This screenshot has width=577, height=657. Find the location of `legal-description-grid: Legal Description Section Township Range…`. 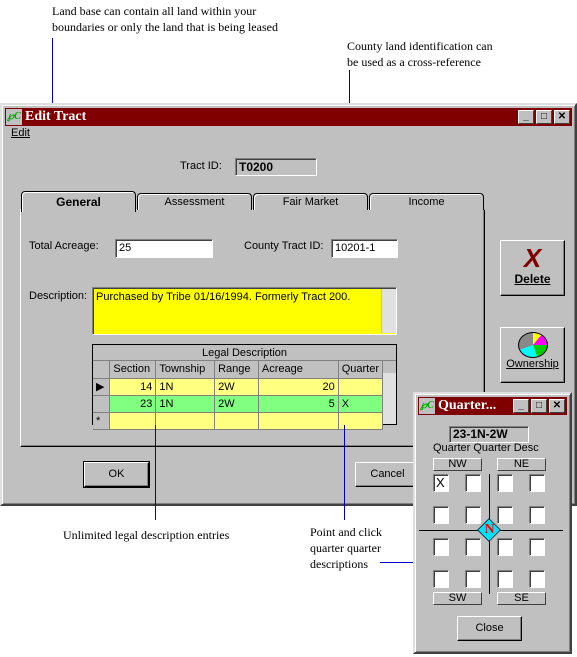

legal-description-grid: Legal Description Section Township Range… is located at coordinates (244, 387).